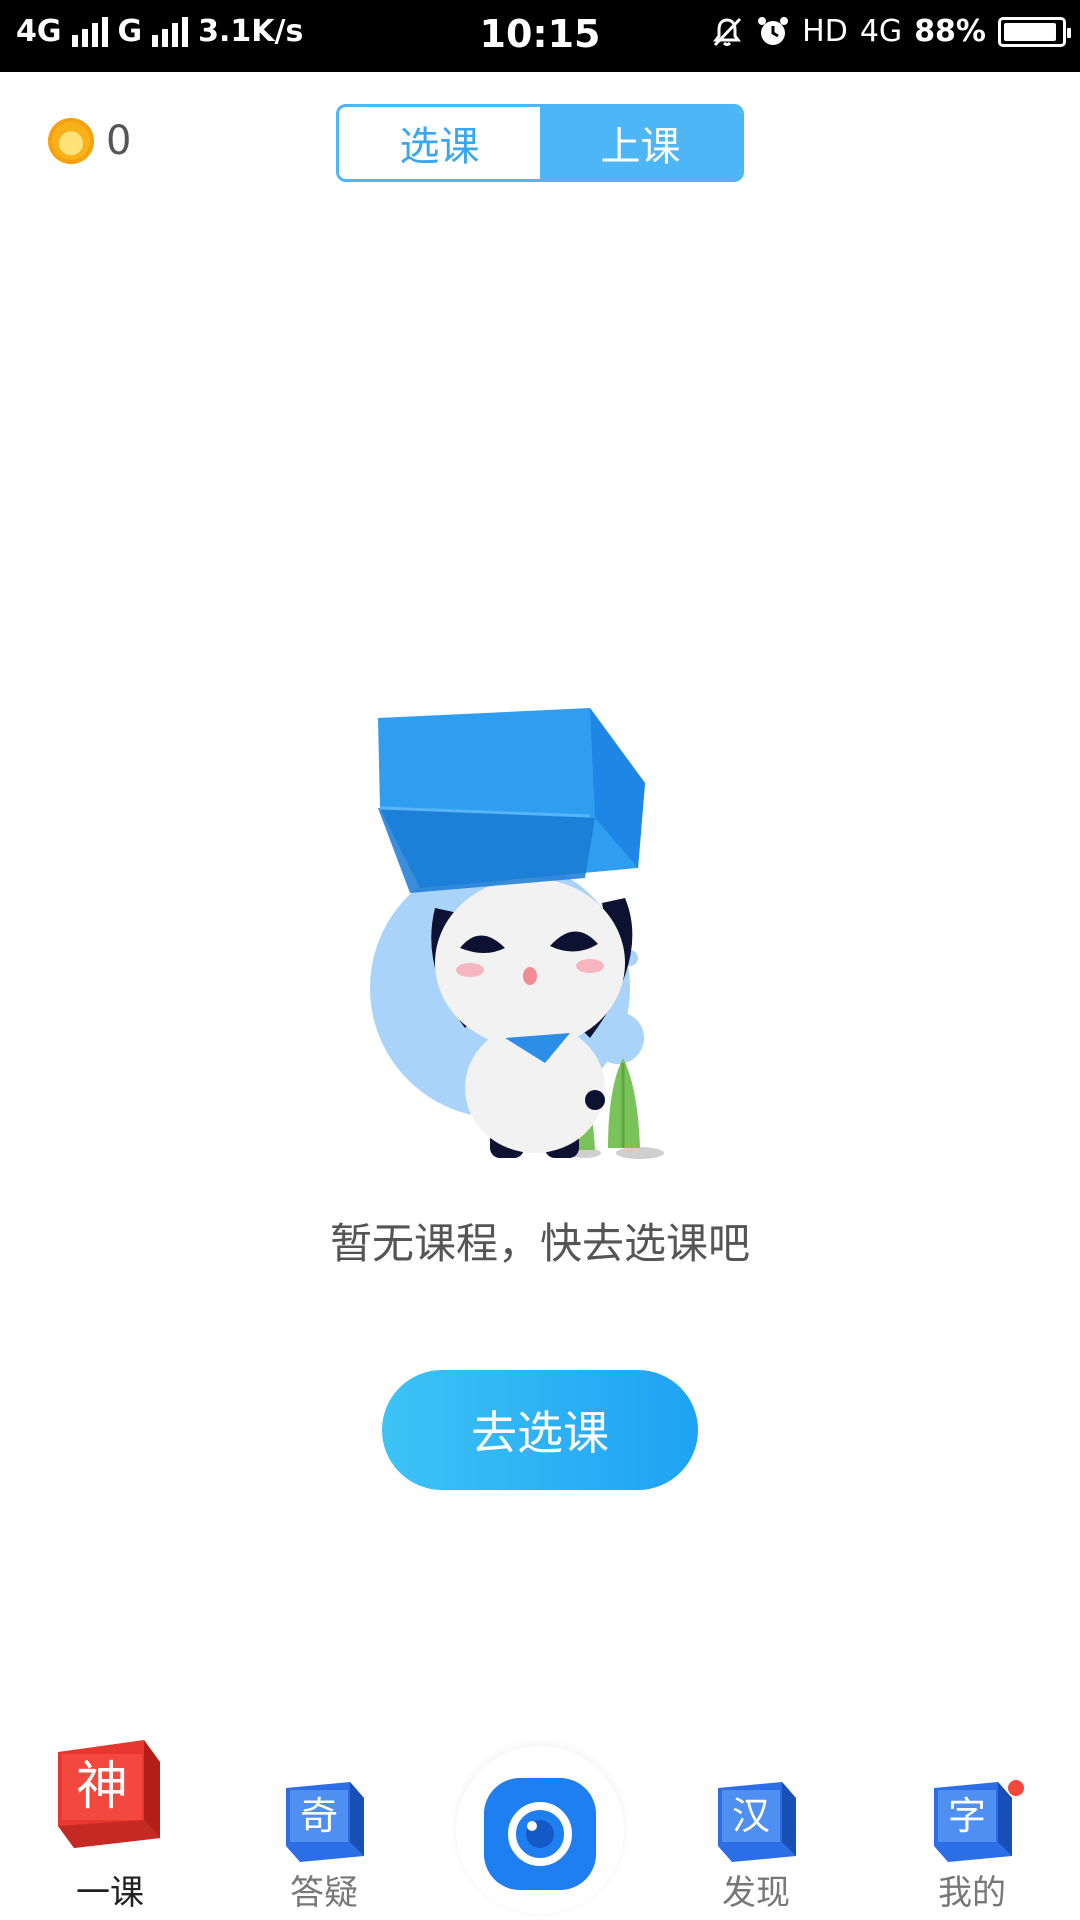 The width and height of the screenshot is (1080, 1920). I want to click on alarm-icon, so click(773, 30).